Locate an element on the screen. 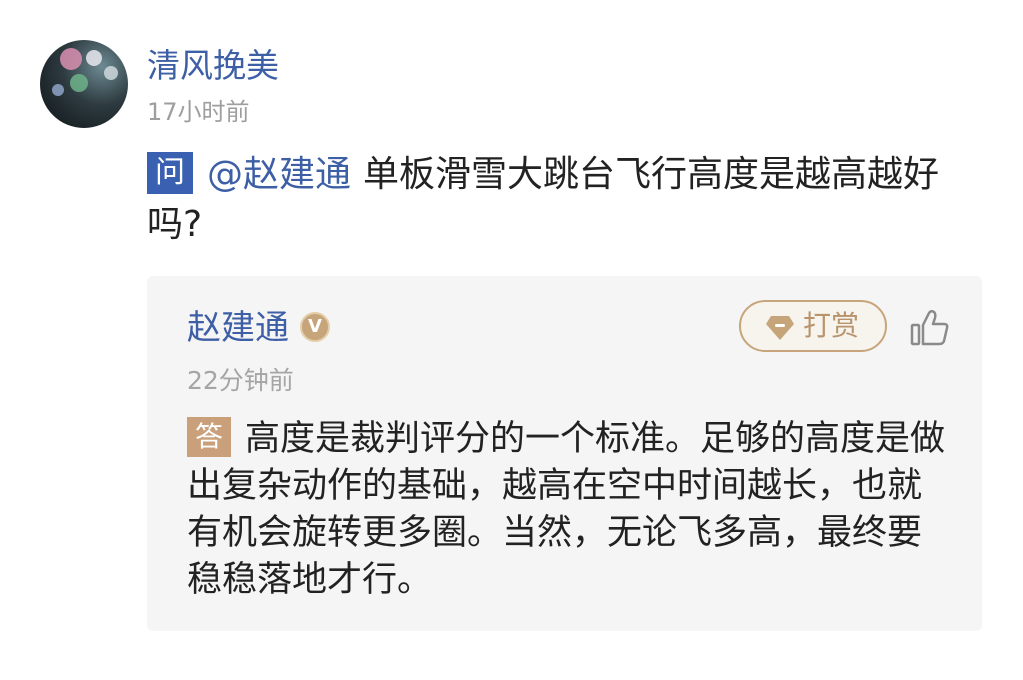  answer-badge: 答 is located at coordinates (209, 437).